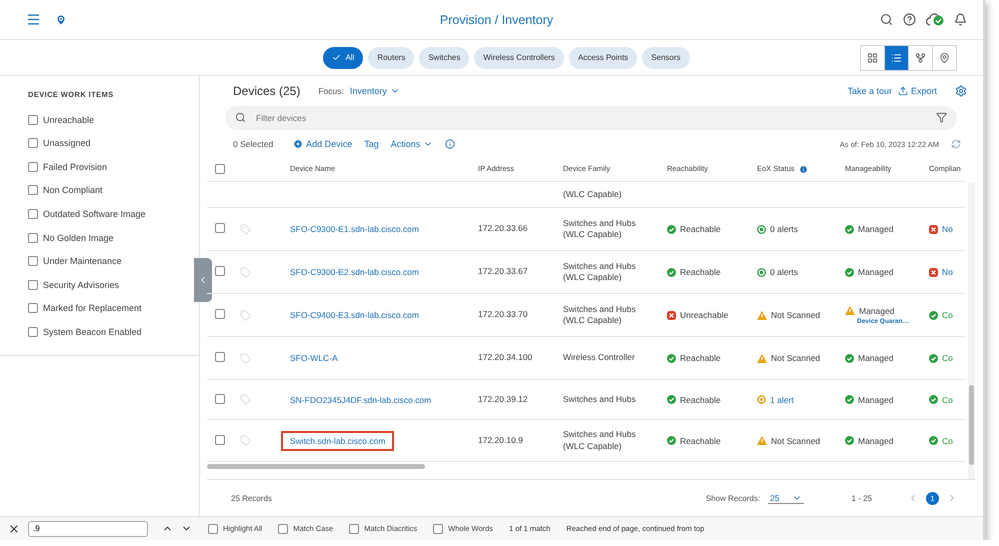  I want to click on selected-count: 0 Selected, so click(253, 144).